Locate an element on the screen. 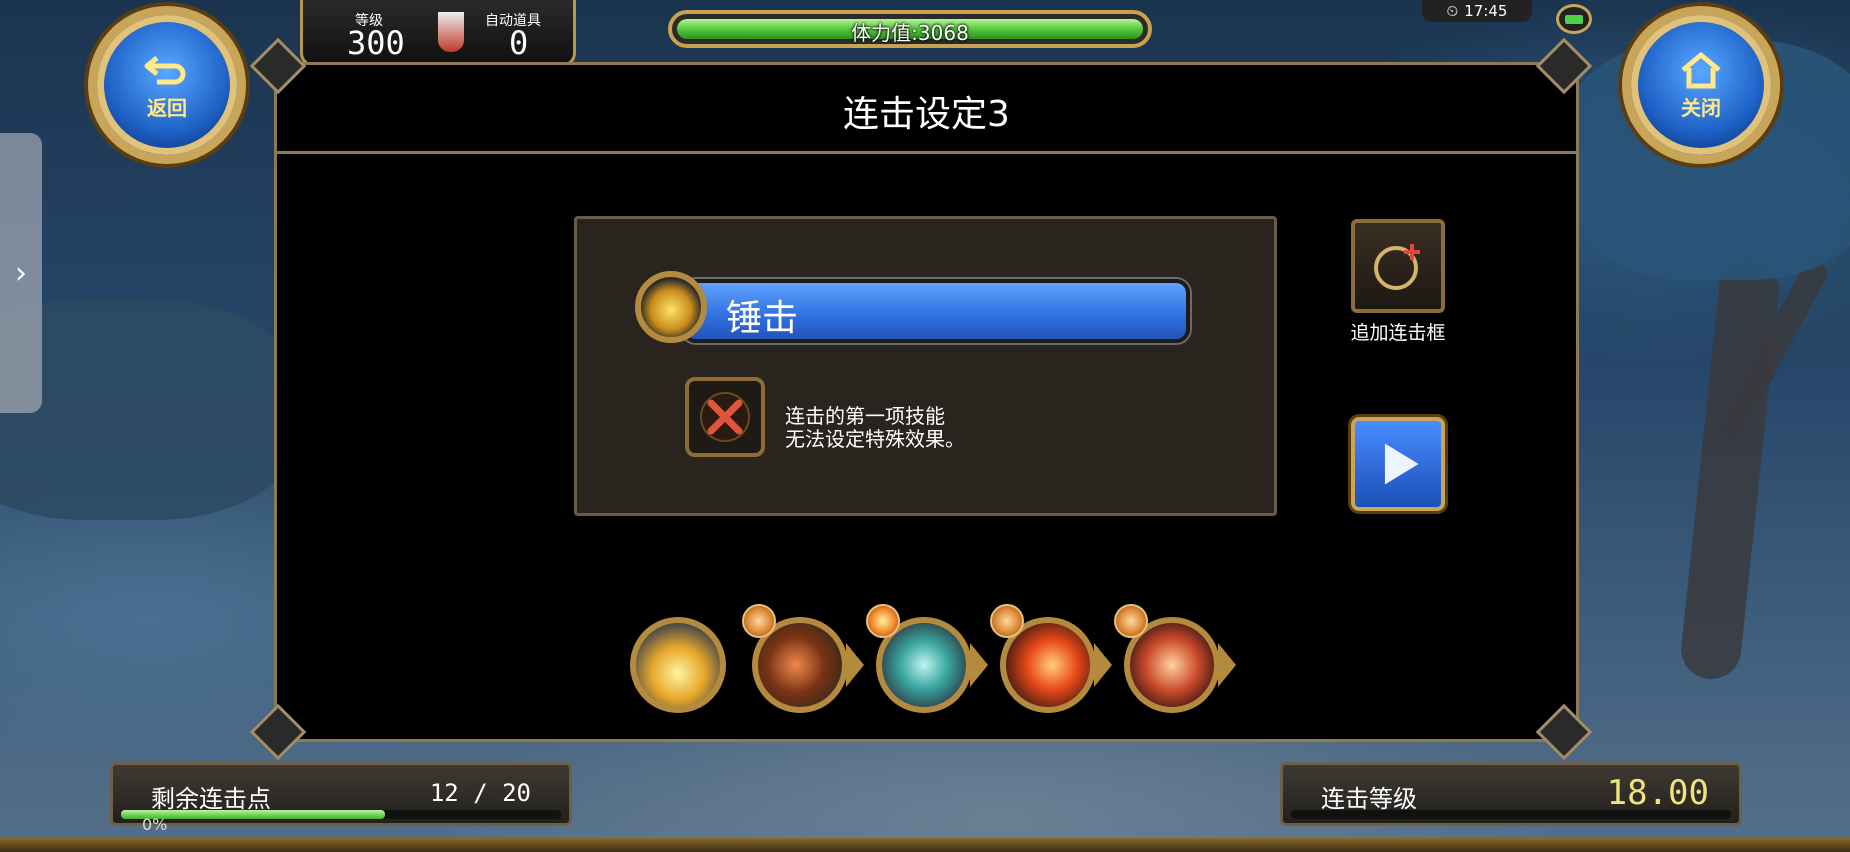  add-combo-slot-button is located at coordinates (1398, 266).